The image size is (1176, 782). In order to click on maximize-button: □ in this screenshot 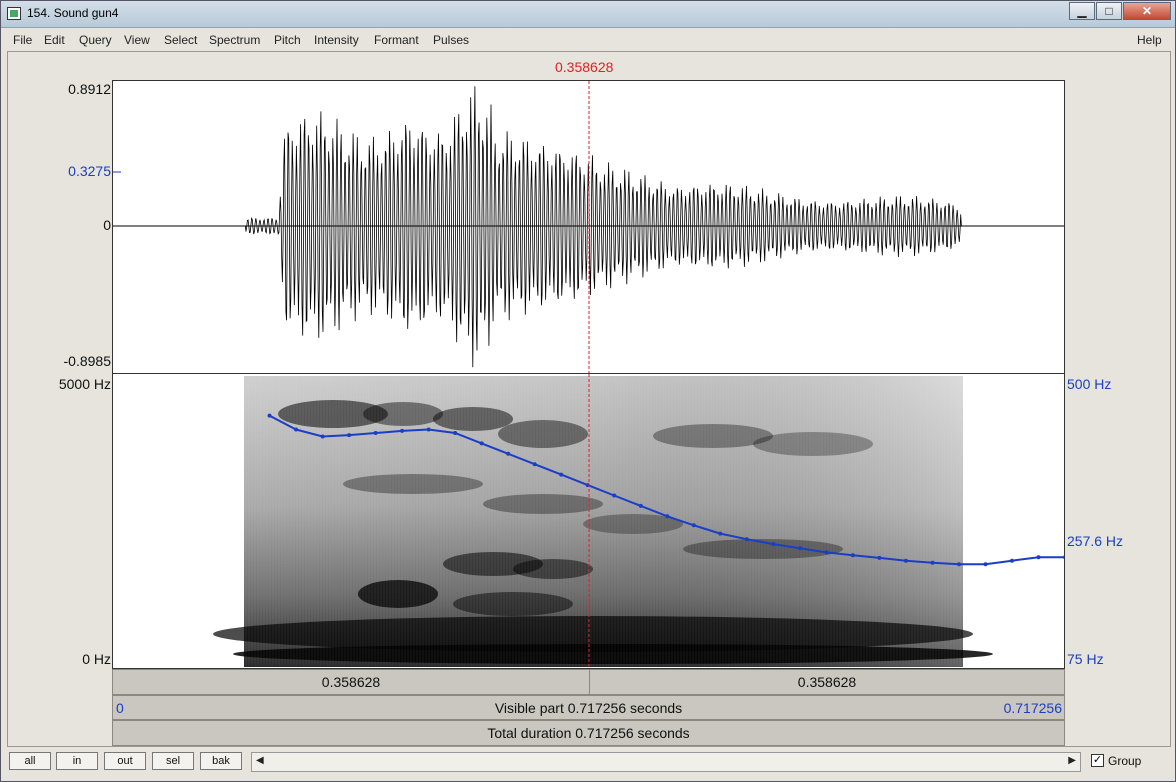, I will do `click(1109, 11)`.